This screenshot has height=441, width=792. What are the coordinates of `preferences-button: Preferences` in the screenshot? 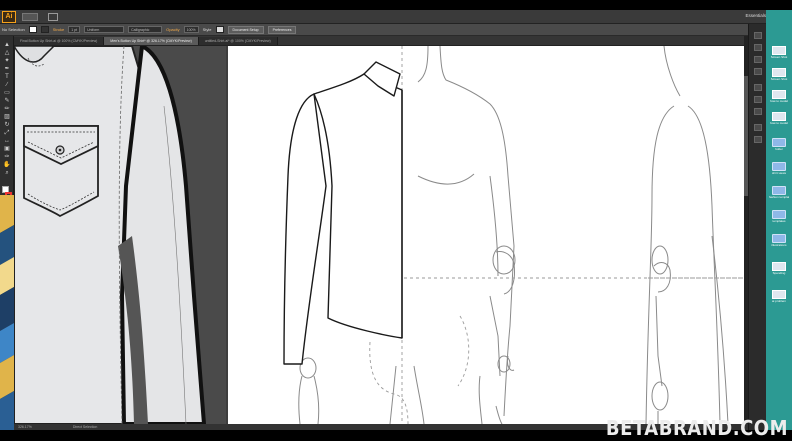 It's located at (282, 29).